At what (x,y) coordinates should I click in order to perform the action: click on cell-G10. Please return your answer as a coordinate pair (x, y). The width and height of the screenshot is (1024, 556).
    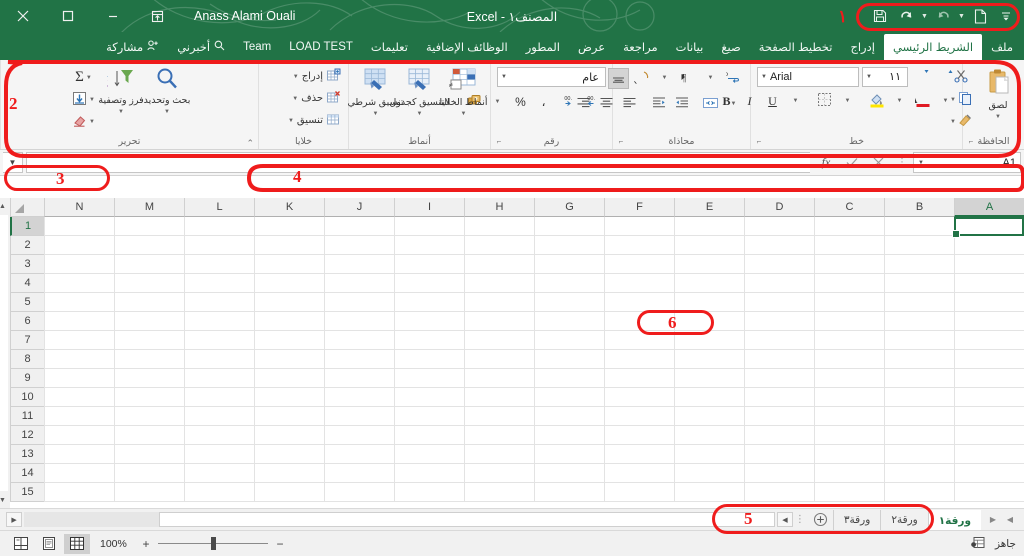
    Looking at the image, I should click on (569, 397).